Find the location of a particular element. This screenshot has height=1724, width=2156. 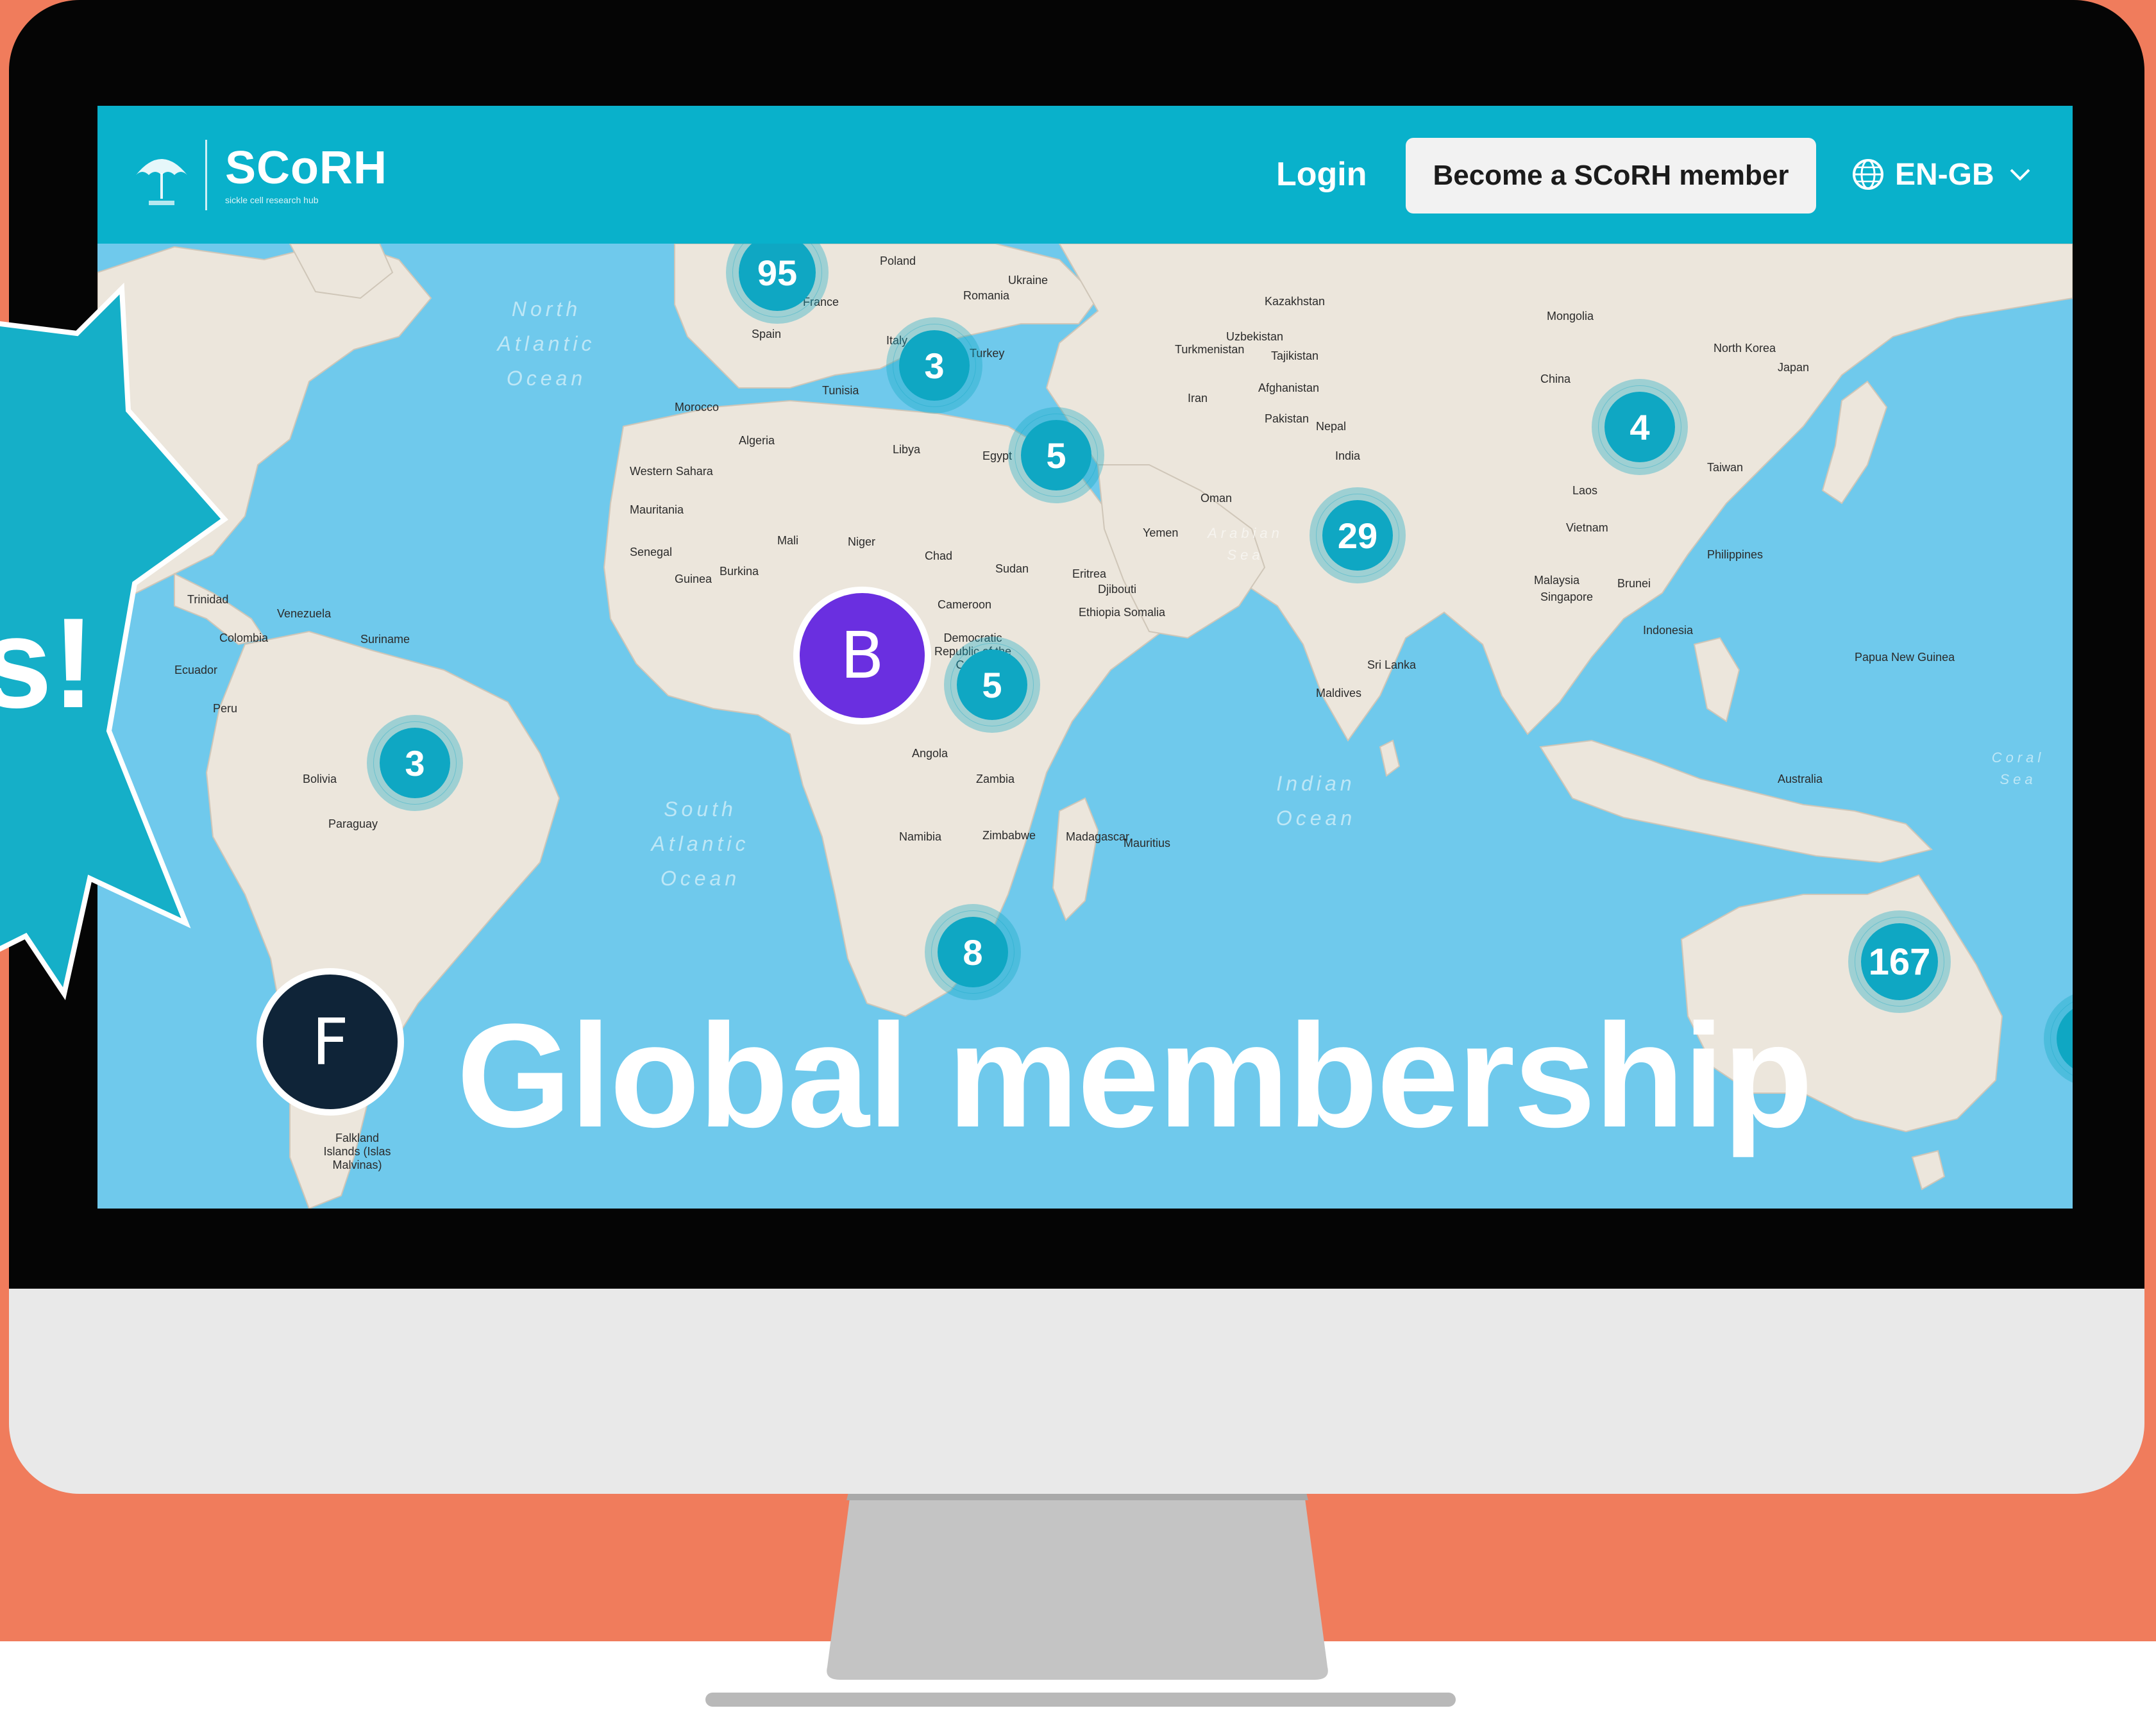

ocean-label-coral-sea: Coral Sea is located at coordinates (2018, 768).